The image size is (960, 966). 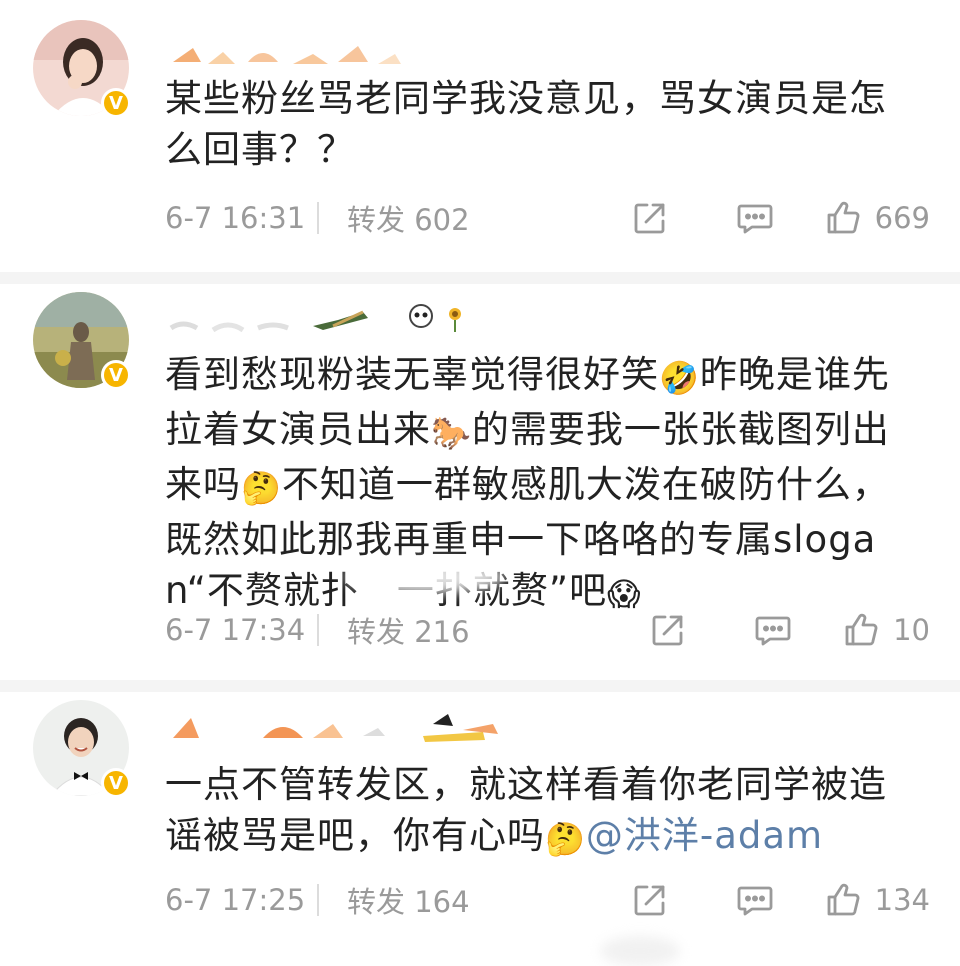 What do you see at coordinates (412, 374) in the screenshot?
I see `post-text-part: 看到愁现粉装无辜觉得很好笑` at bounding box center [412, 374].